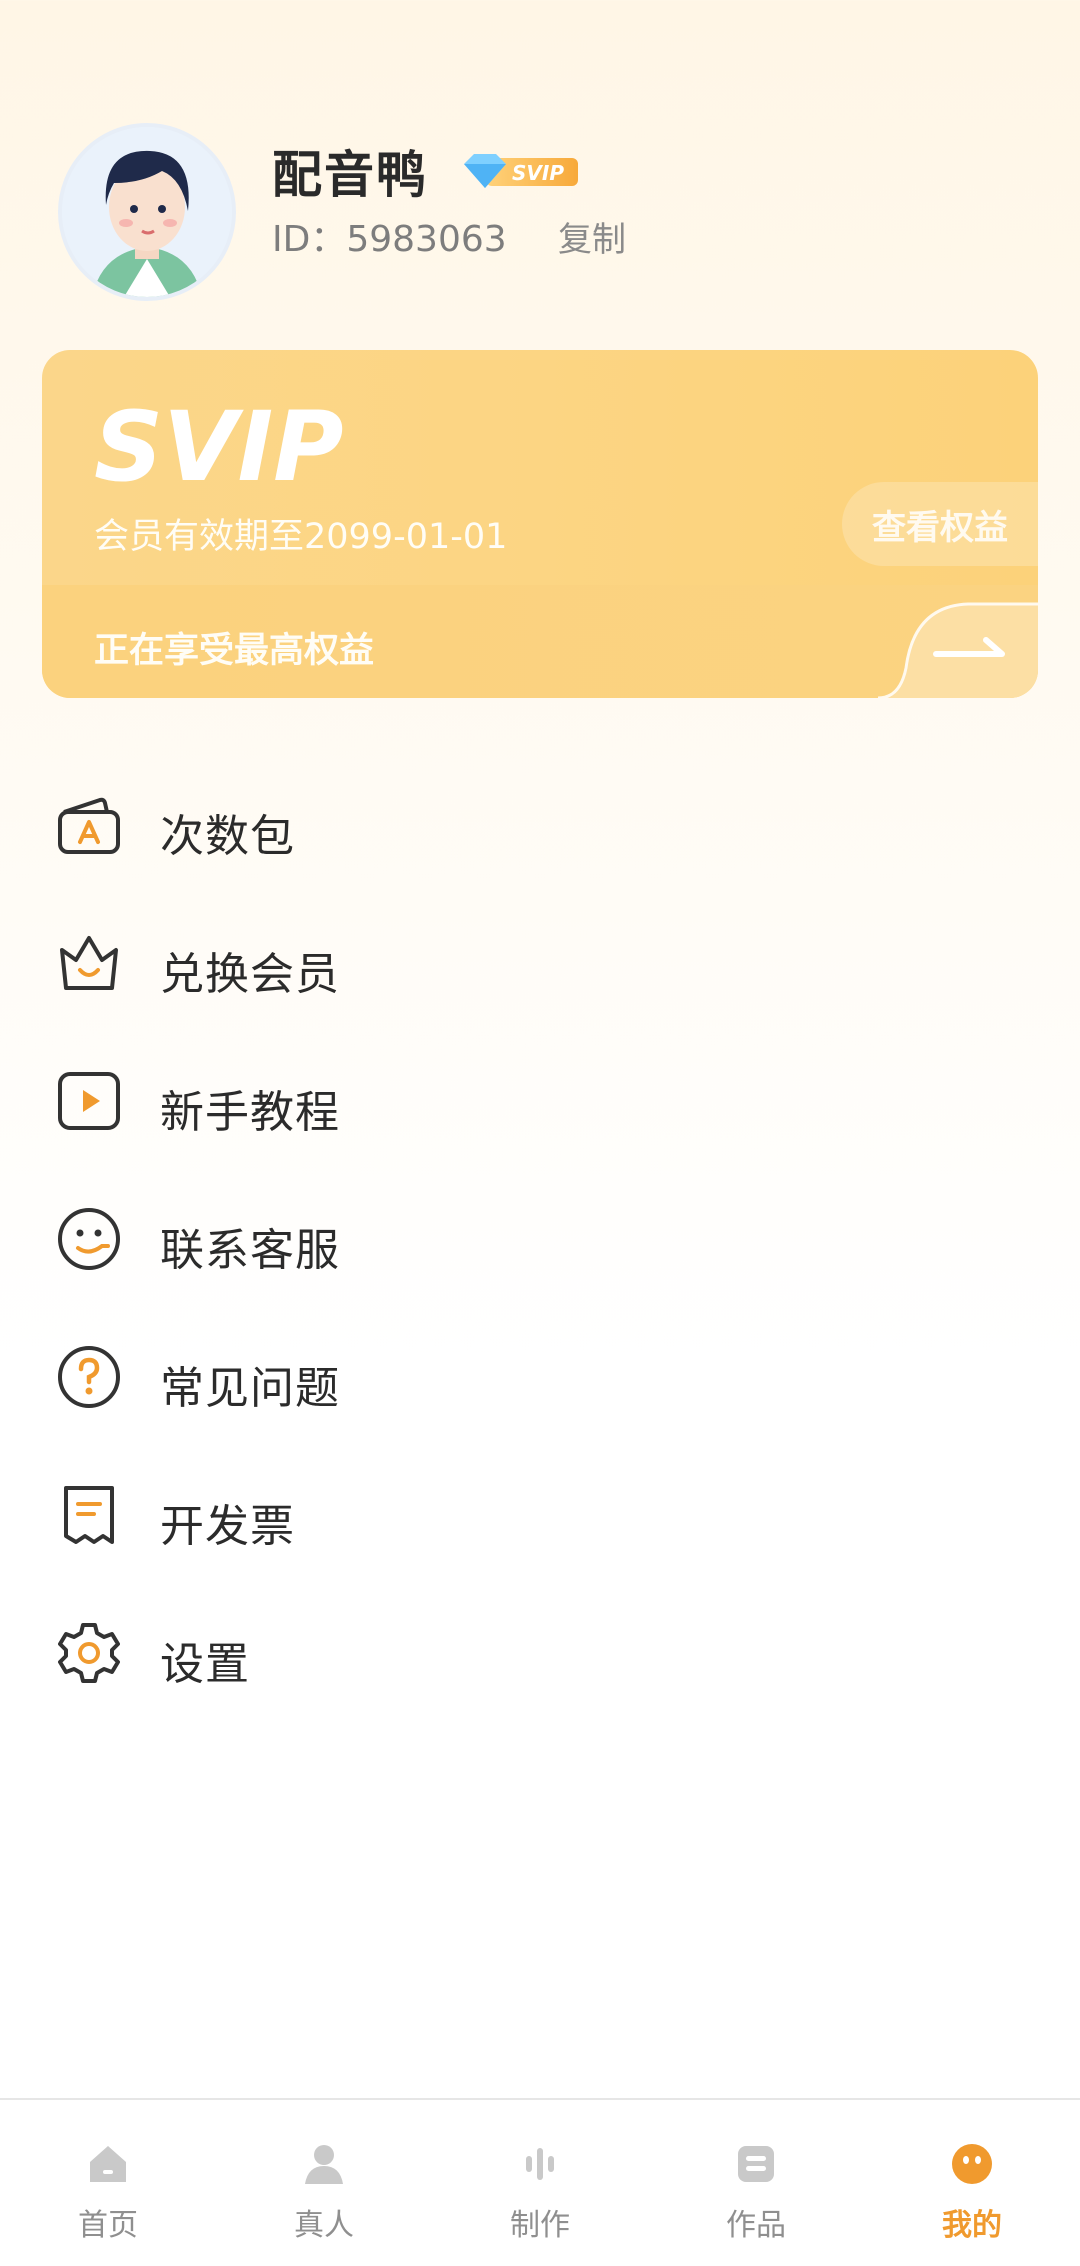  What do you see at coordinates (108, 2164) in the screenshot?
I see `home-icon` at bounding box center [108, 2164].